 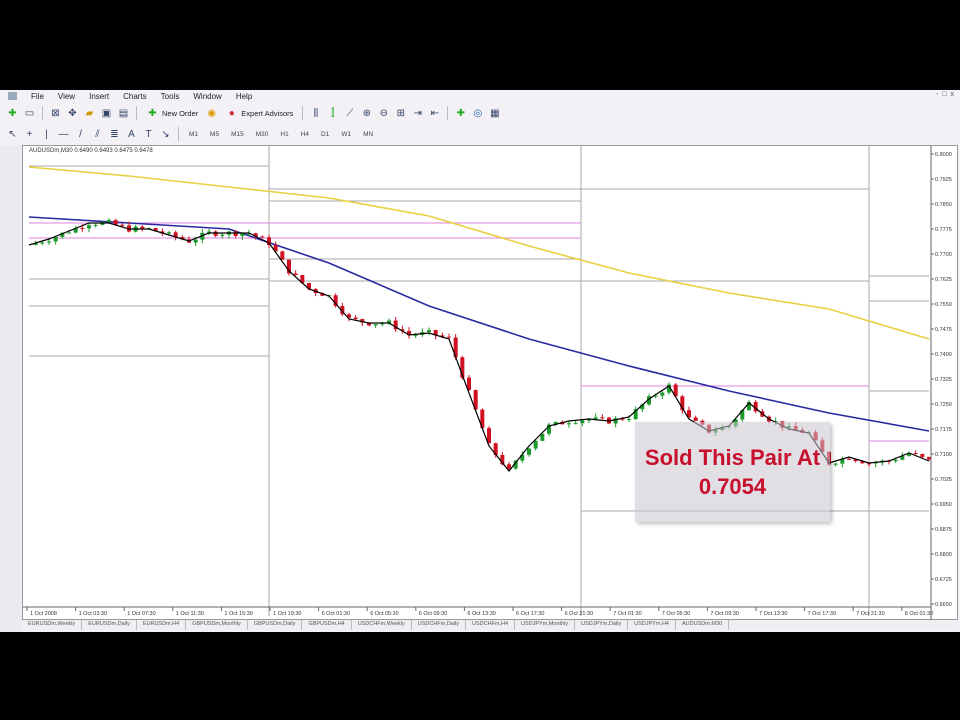 I want to click on market-watch-icon: ⊠, so click(x=55, y=113).